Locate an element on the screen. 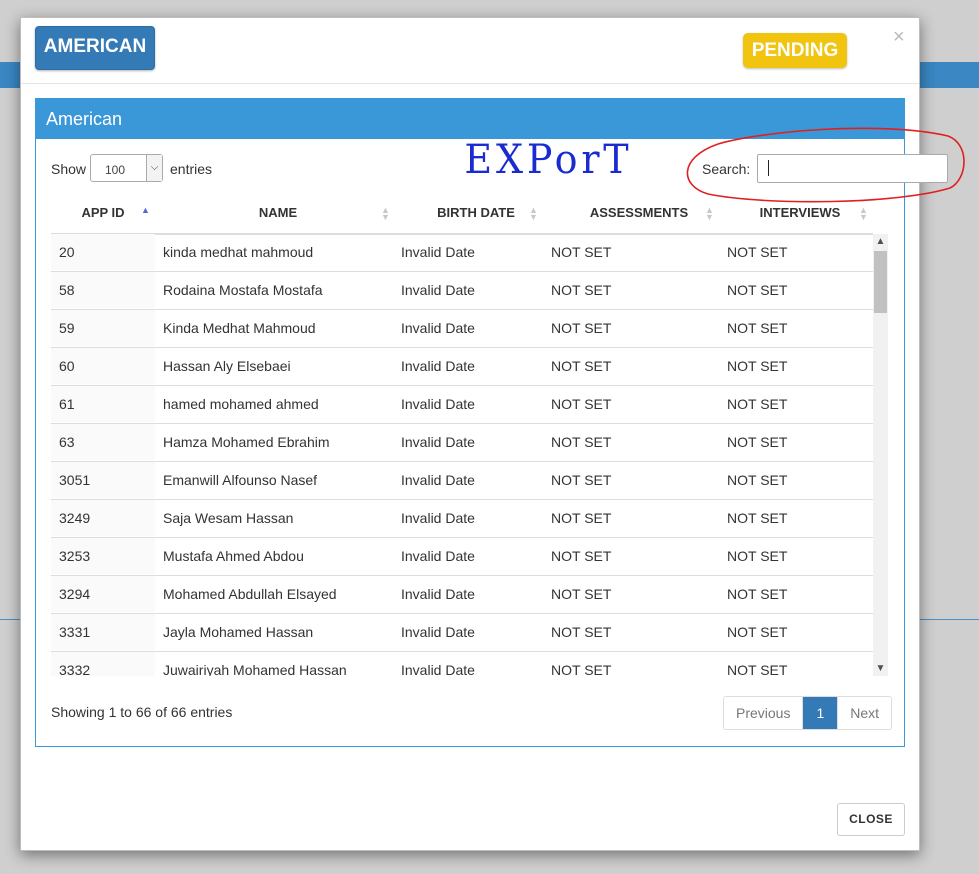  table-cell-name: Mustafa Ahmed Abdou is located at coordinates (233, 556).